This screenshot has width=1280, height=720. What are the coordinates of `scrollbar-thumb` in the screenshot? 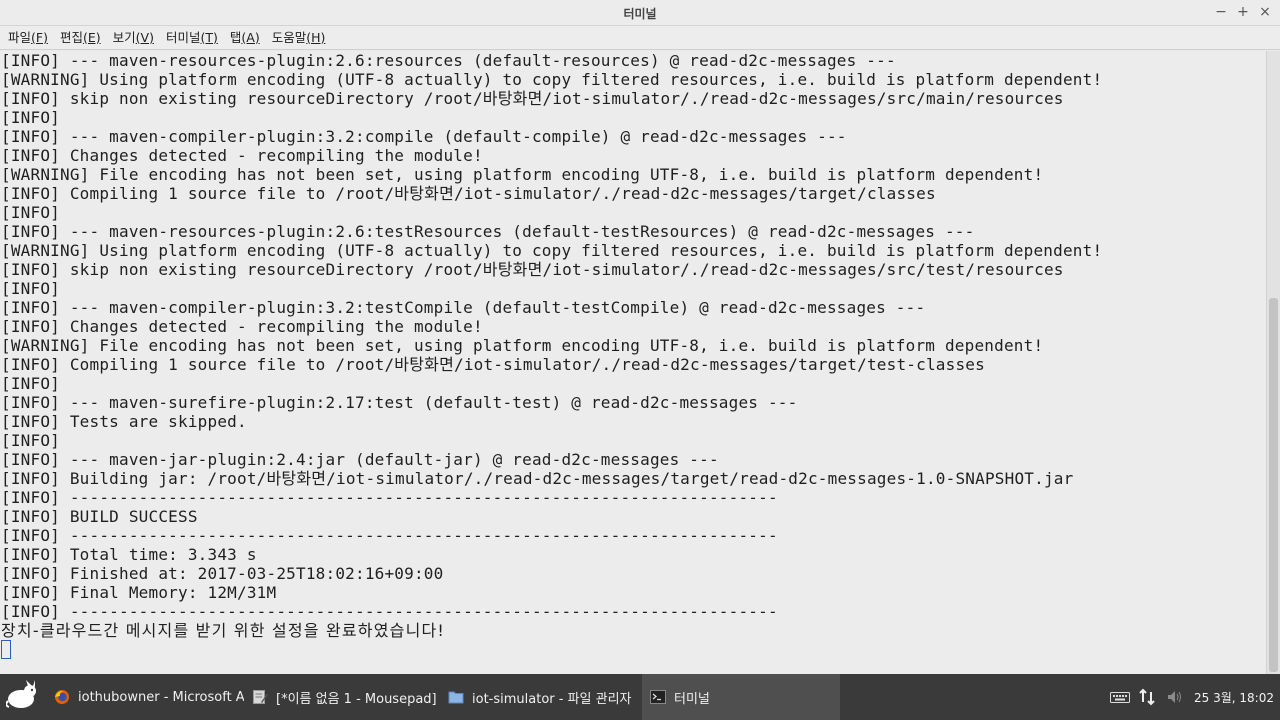 It's located at (1273, 485).